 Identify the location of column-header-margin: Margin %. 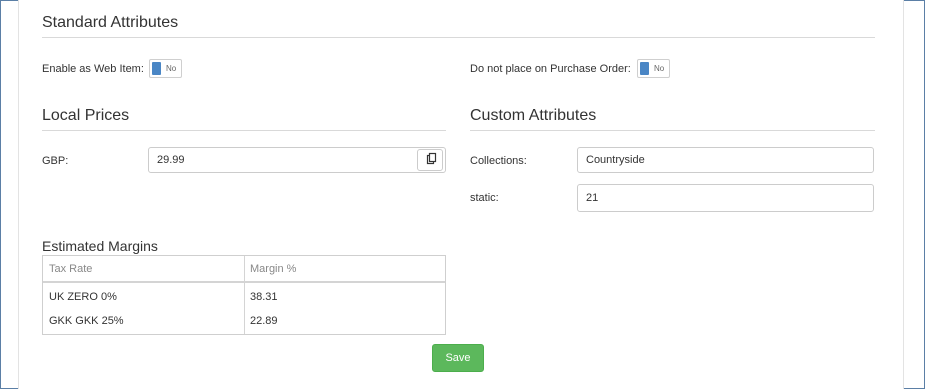
(273, 269).